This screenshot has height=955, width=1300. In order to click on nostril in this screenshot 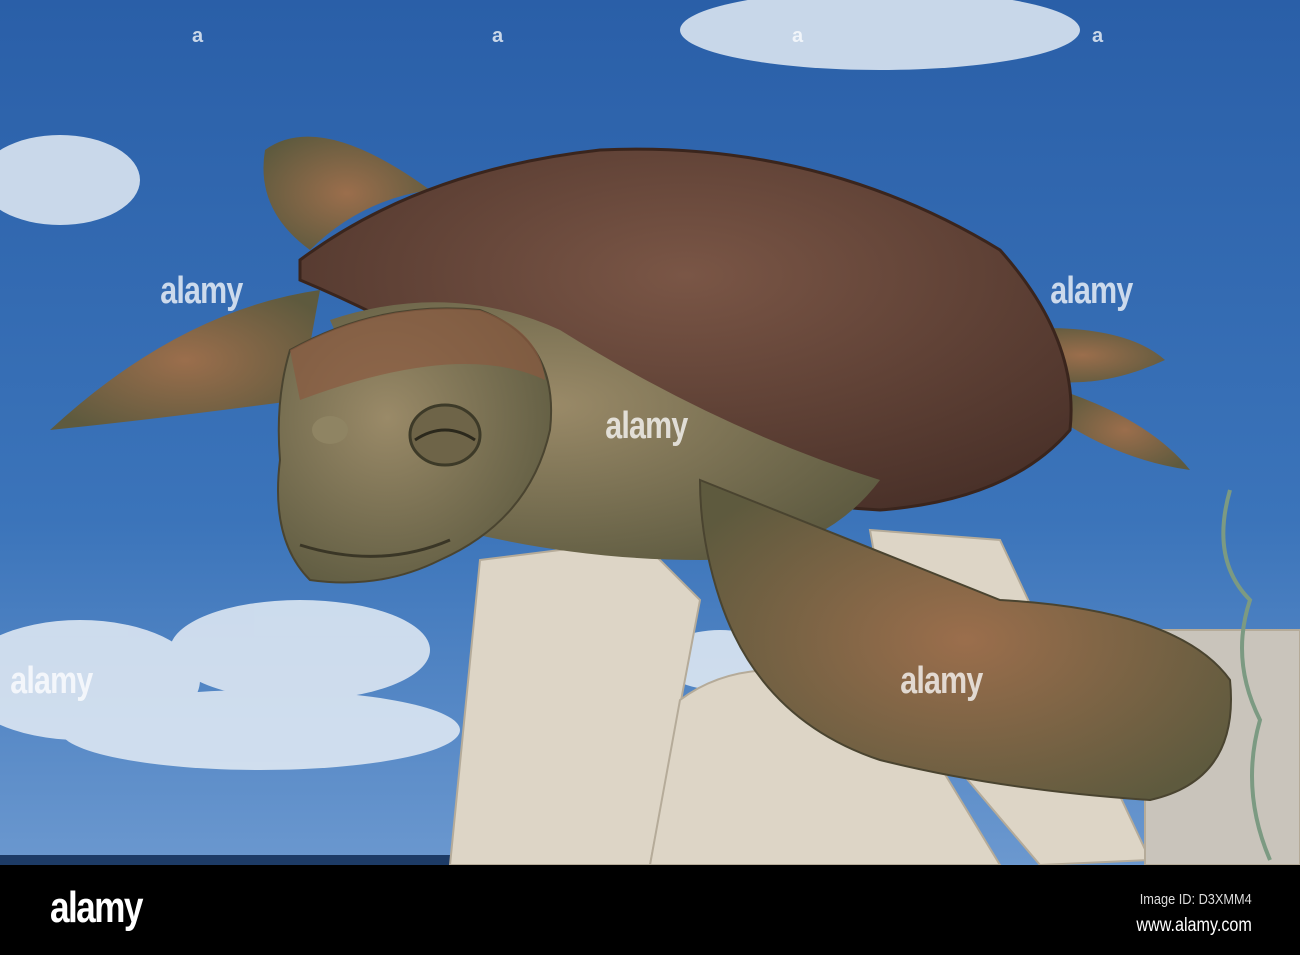, I will do `click(330, 430)`.